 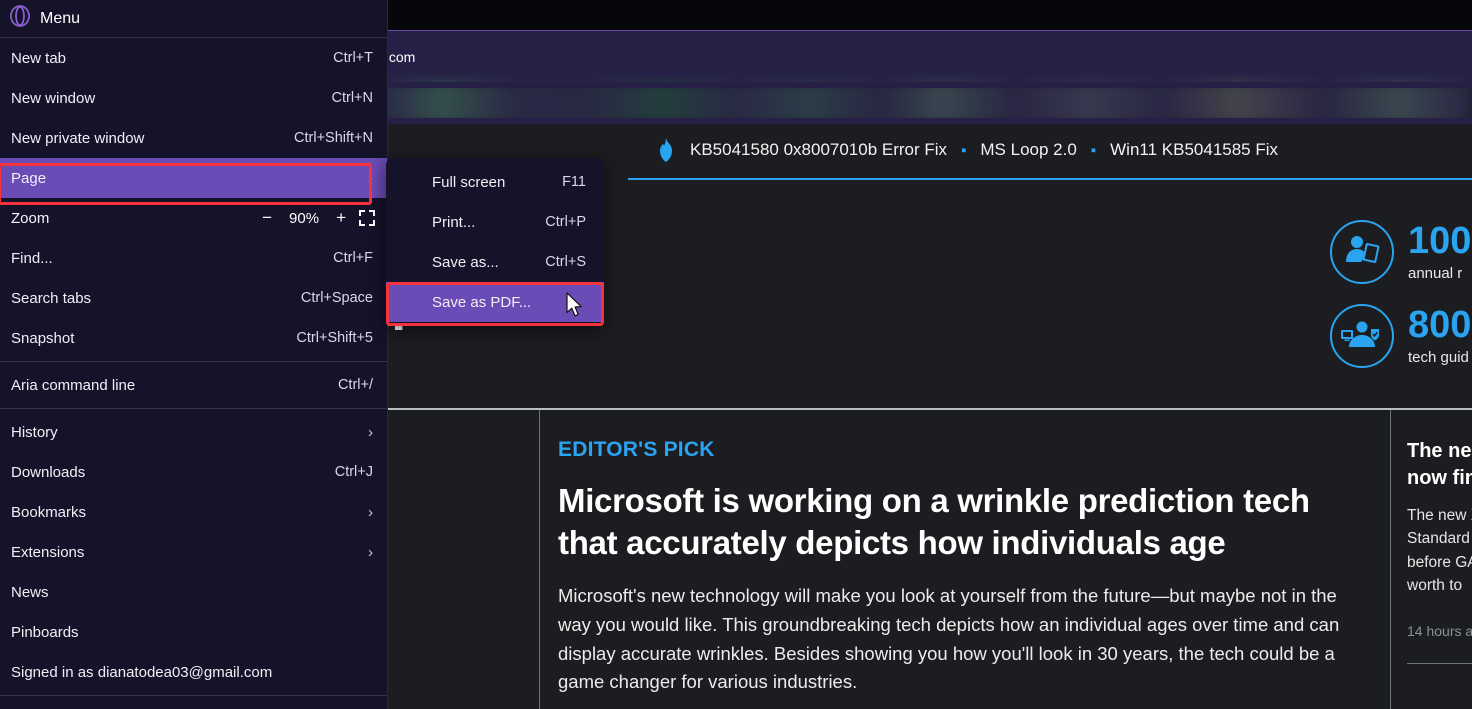 I want to click on stat-label: annual r, so click(x=1435, y=273).